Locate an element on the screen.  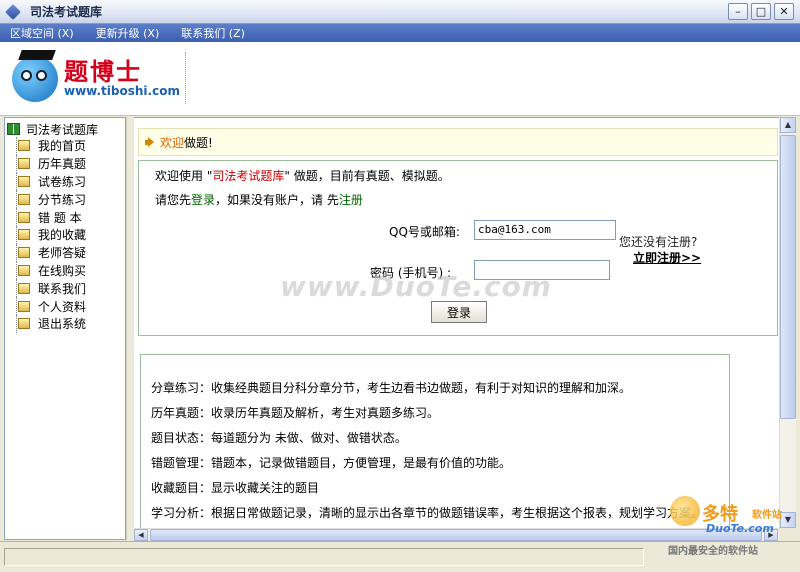
info-line: 历年真题：收录历年真题及解析，考生对真题多练习。 is located at coordinates (295, 413).